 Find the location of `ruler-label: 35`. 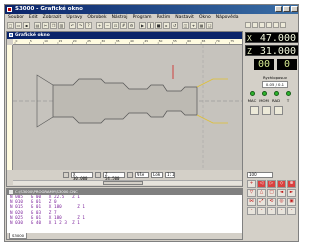

ruler-label: 35 is located at coordinates (118, 41).